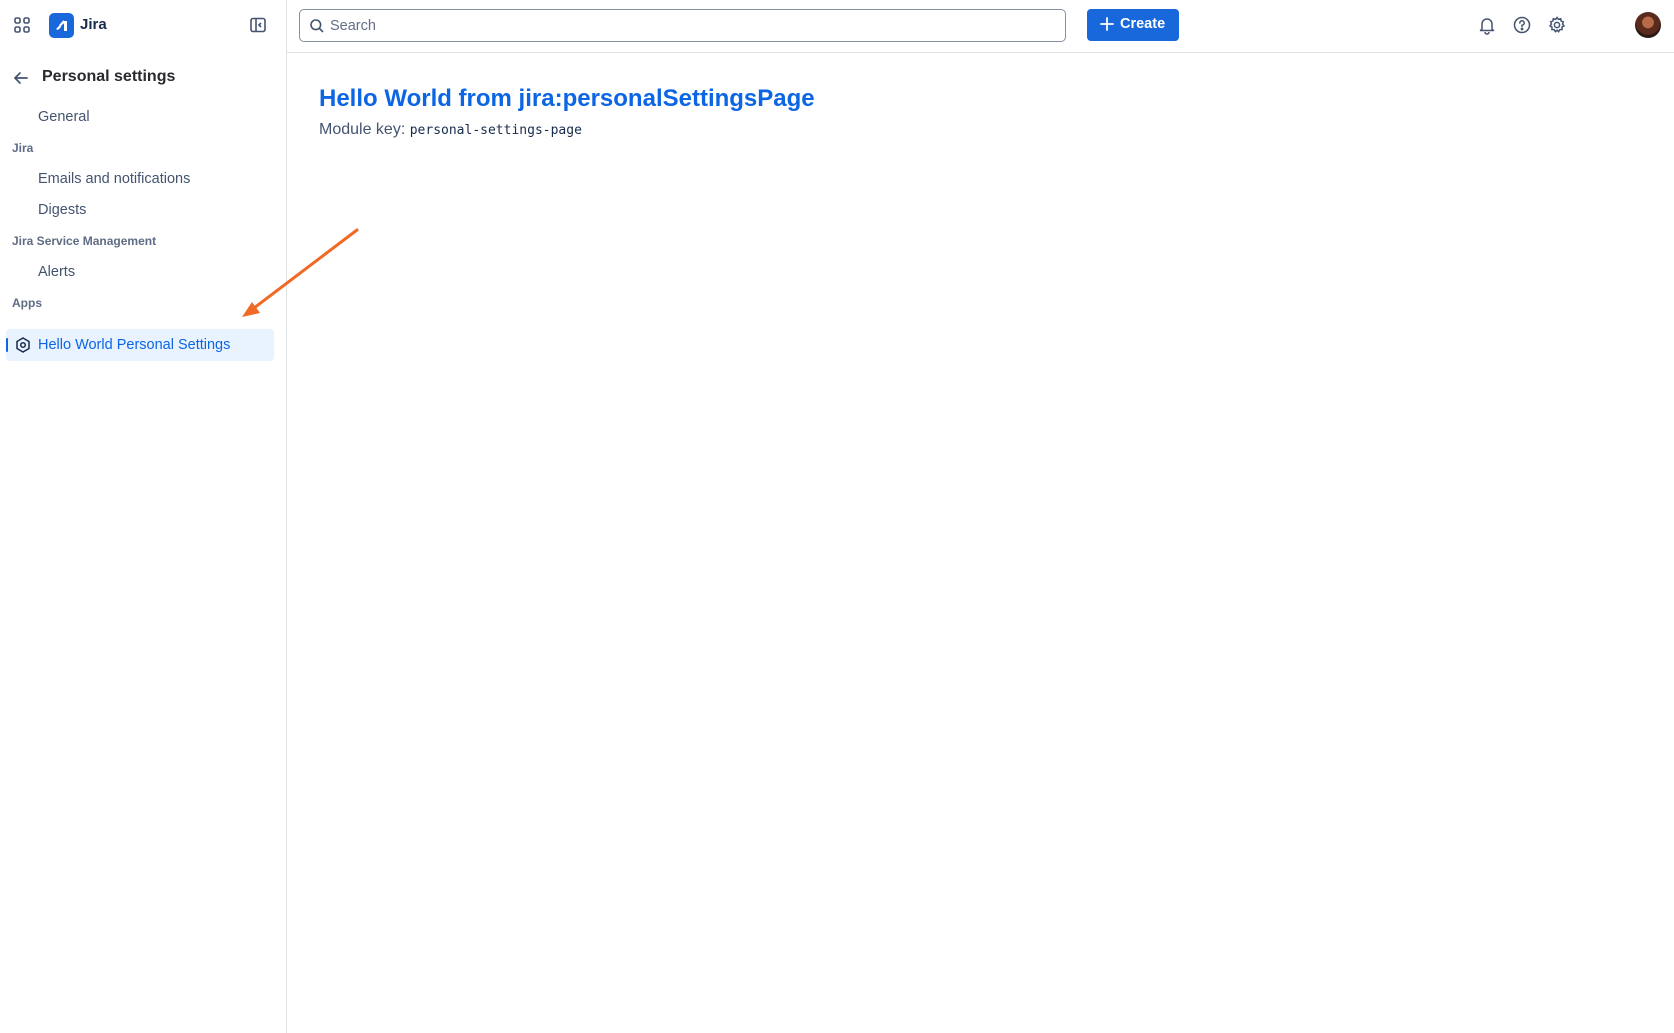 The width and height of the screenshot is (1674, 1033). What do you see at coordinates (7, 345) in the screenshot?
I see `active-indicator` at bounding box center [7, 345].